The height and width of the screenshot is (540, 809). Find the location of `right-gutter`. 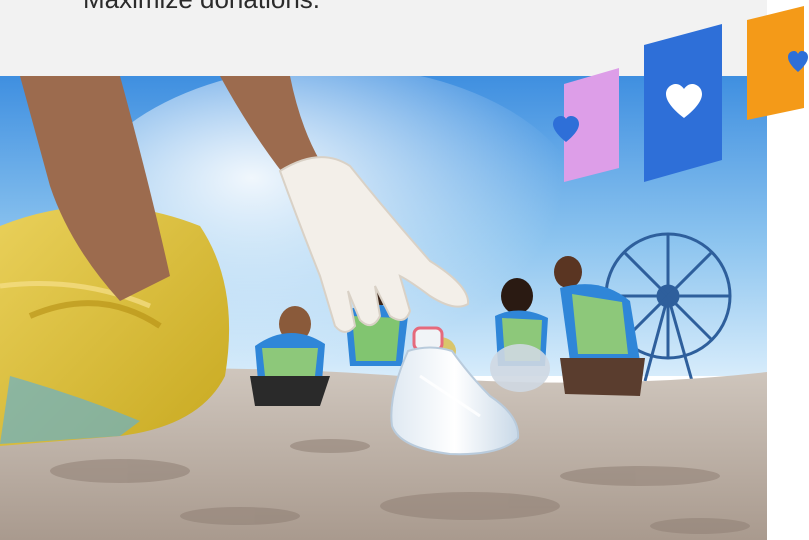

right-gutter is located at coordinates (788, 270).